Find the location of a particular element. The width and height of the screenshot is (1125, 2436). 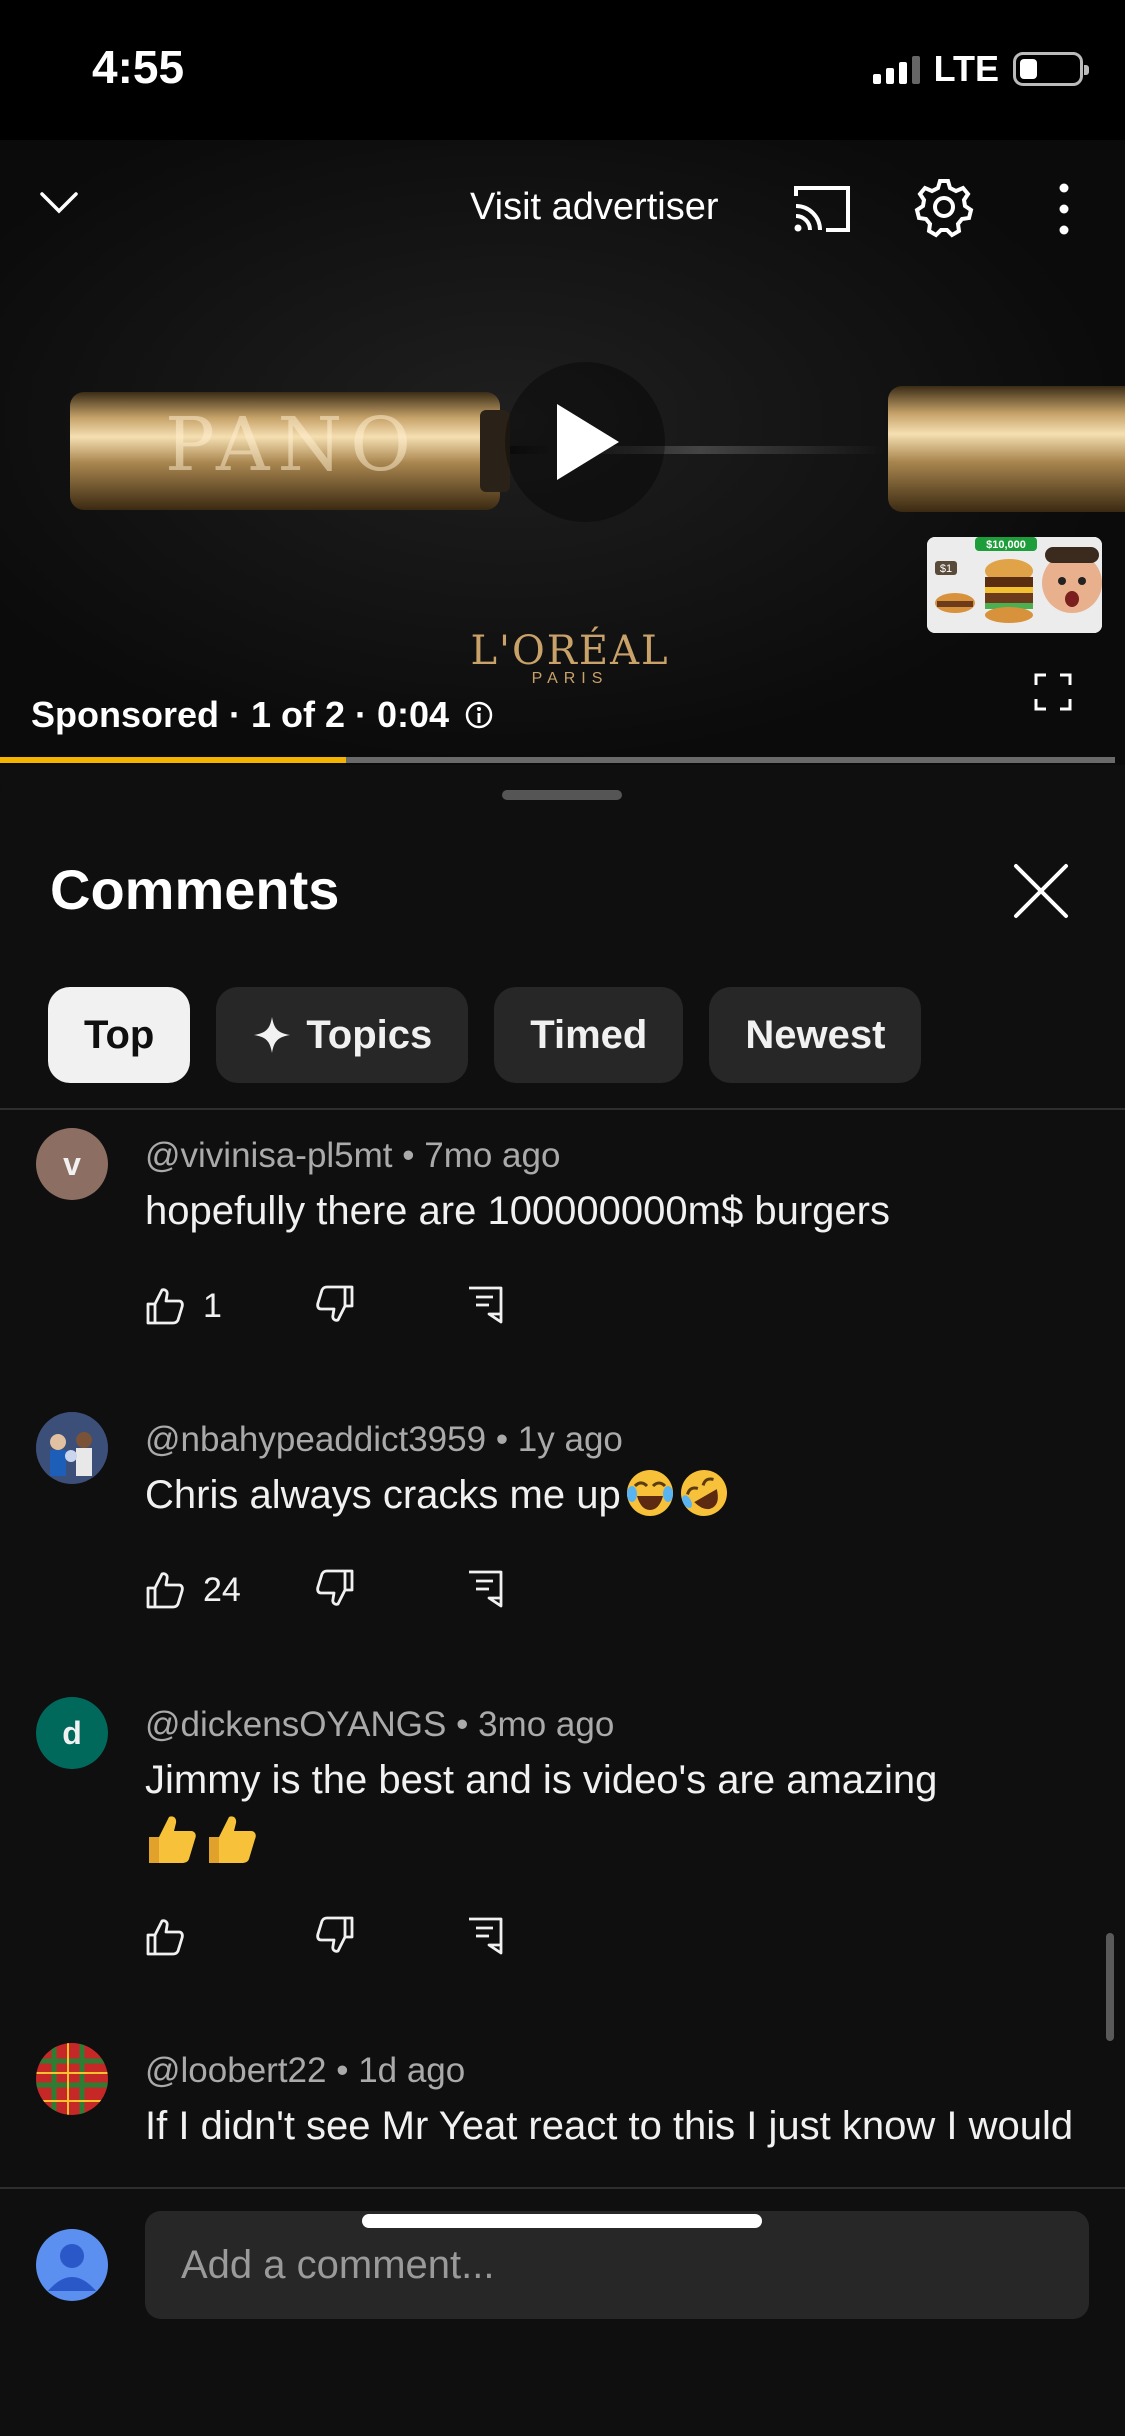

comment-meta: @loobert22 • 1d ago is located at coordinates (305, 2070).